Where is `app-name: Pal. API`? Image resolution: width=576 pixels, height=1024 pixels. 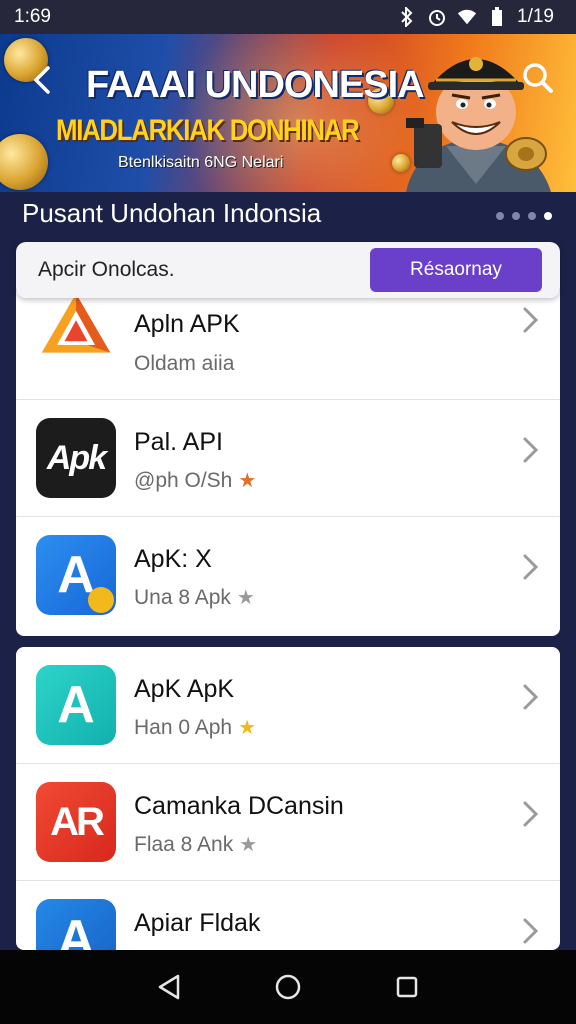
app-name: Pal. API is located at coordinates (178, 442).